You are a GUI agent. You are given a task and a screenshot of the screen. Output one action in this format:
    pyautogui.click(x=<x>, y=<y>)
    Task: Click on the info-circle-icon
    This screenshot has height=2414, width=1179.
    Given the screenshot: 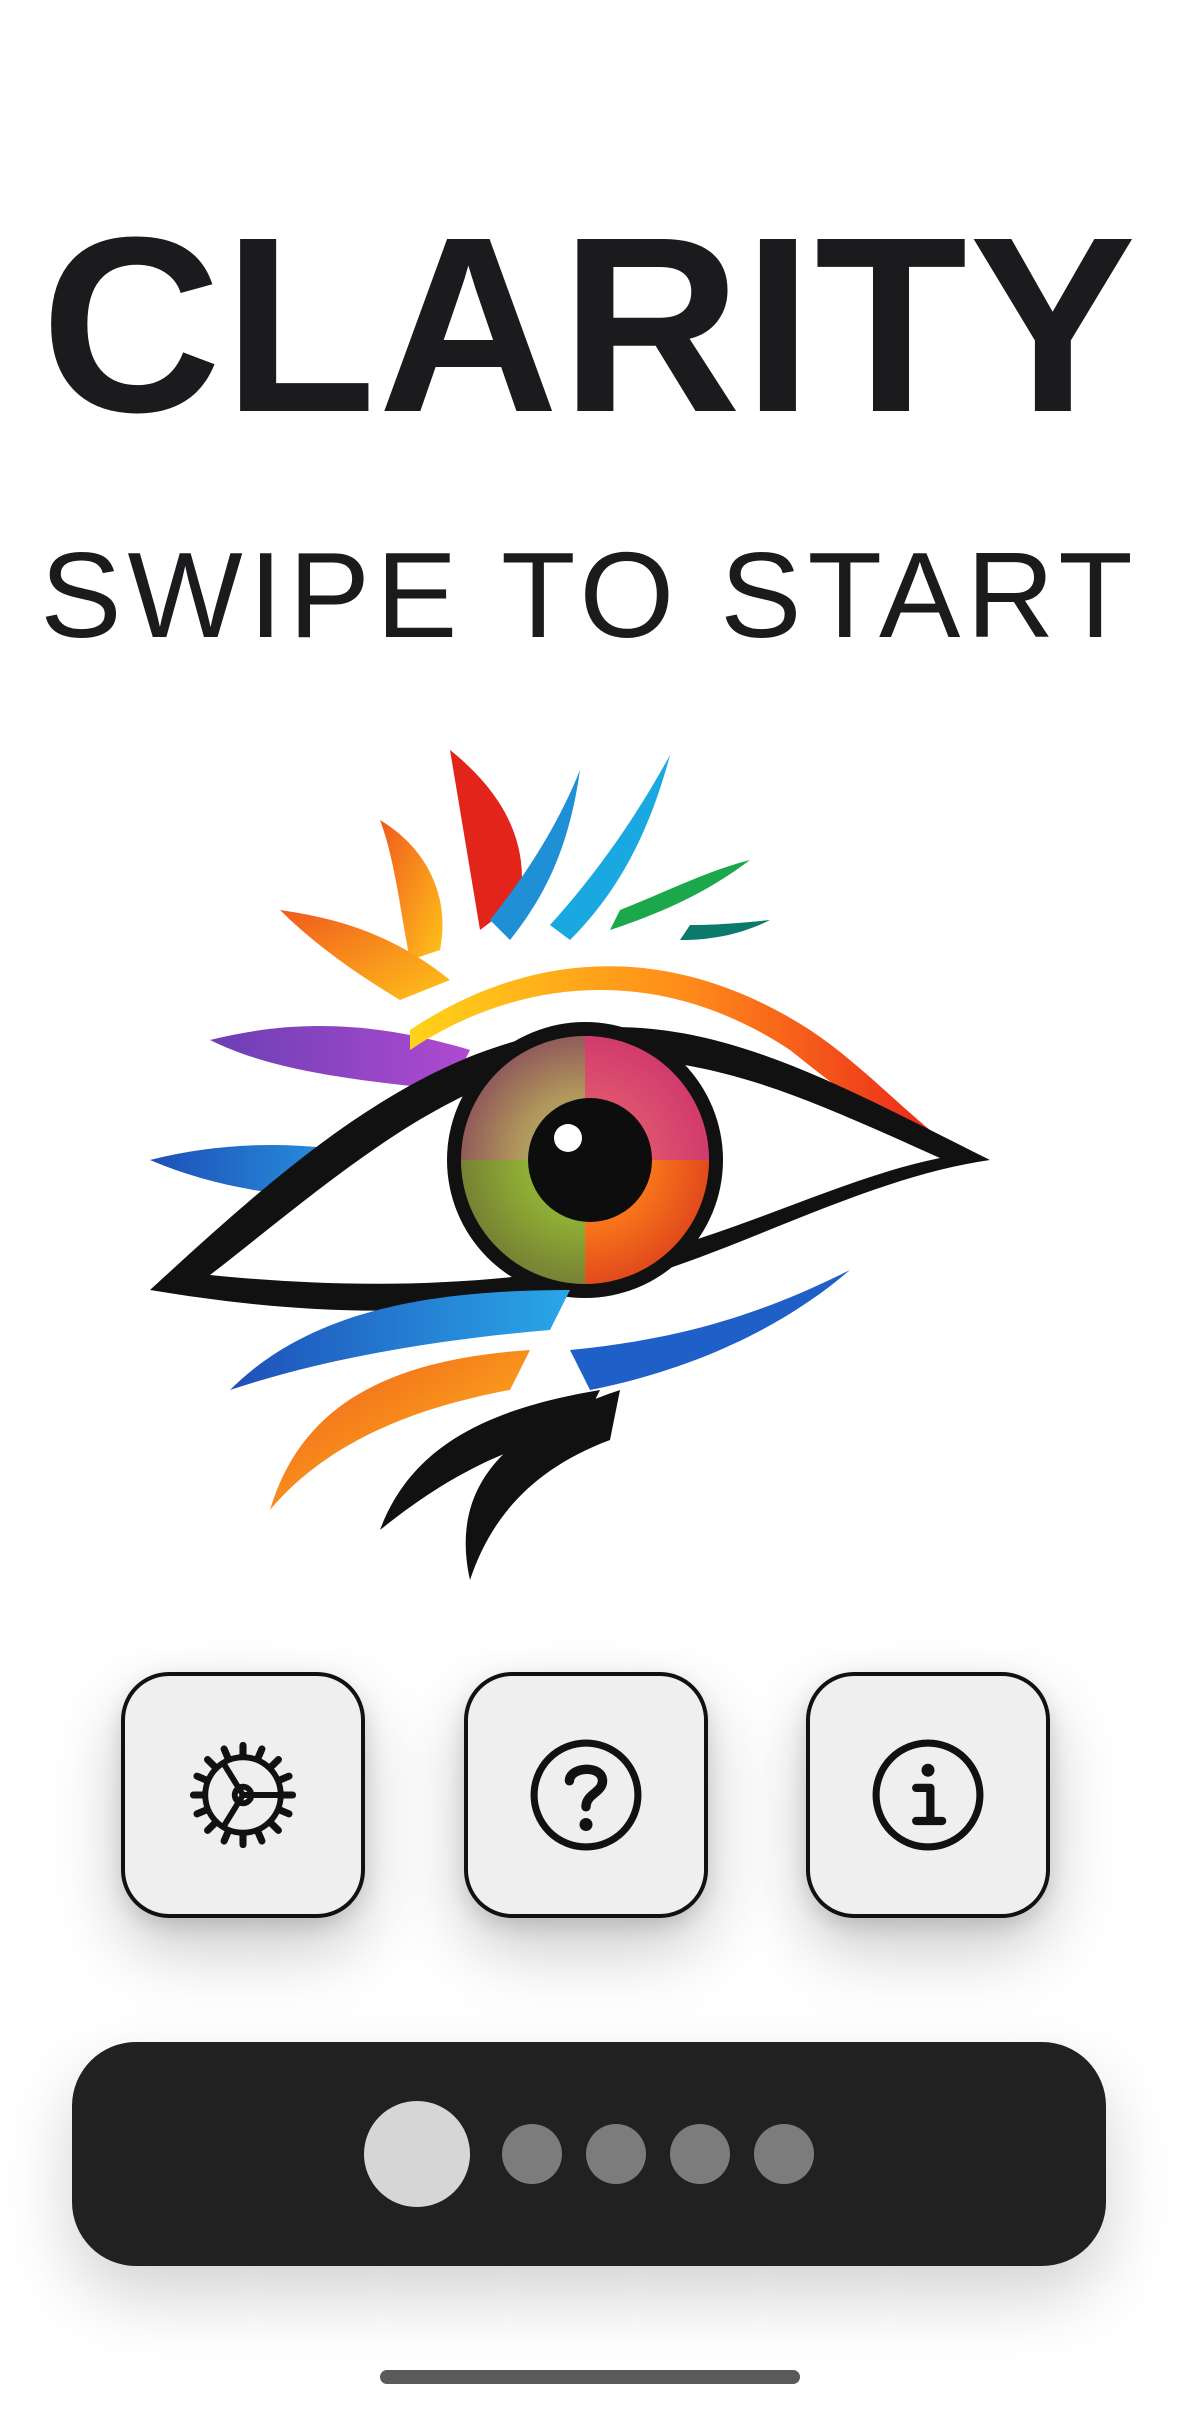 What is the action you would take?
    pyautogui.click(x=928, y=1795)
    